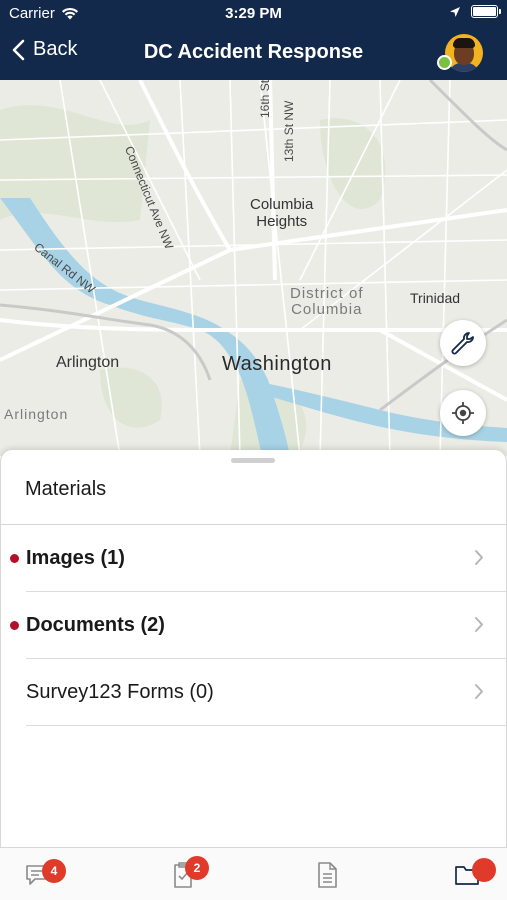  I want to click on nav-bar: Back DC Accident Response, so click(253, 54).